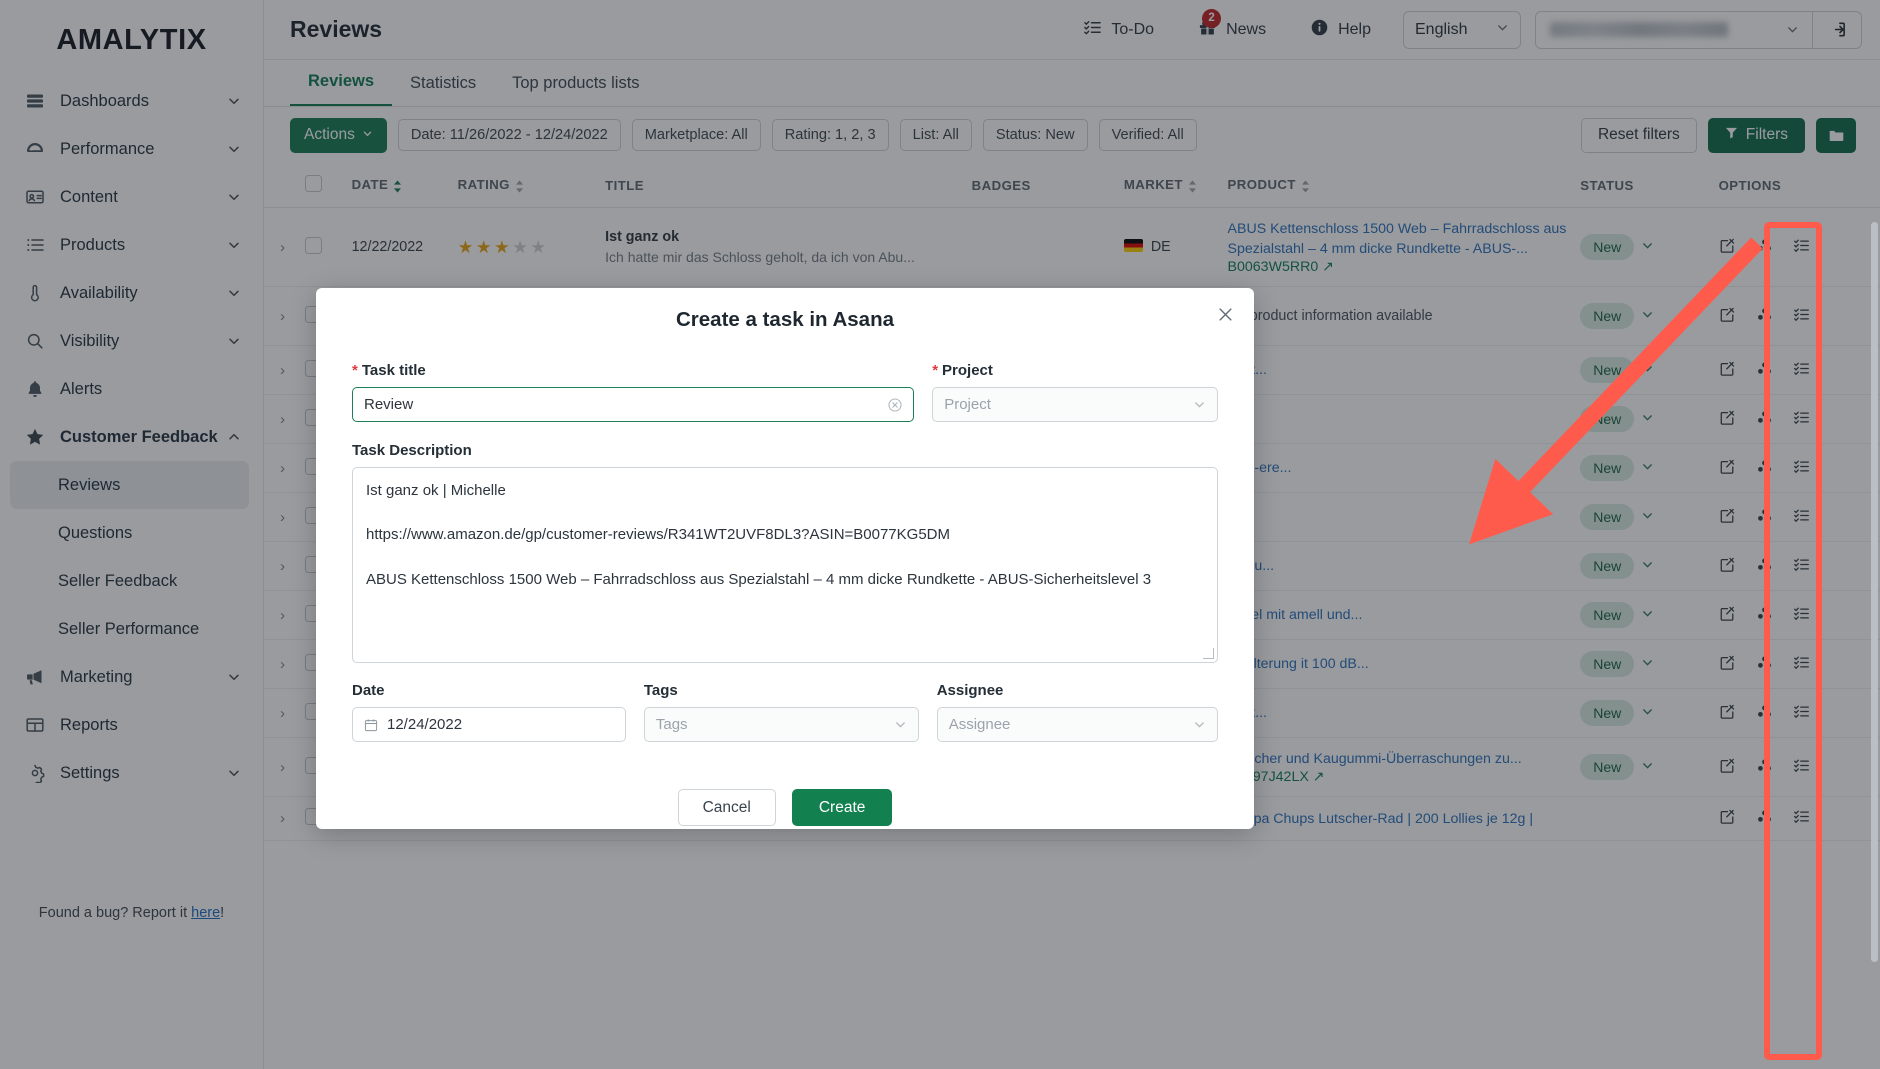 The height and width of the screenshot is (1069, 1880). I want to click on project-field-group: * Project Project, so click(1075, 392).